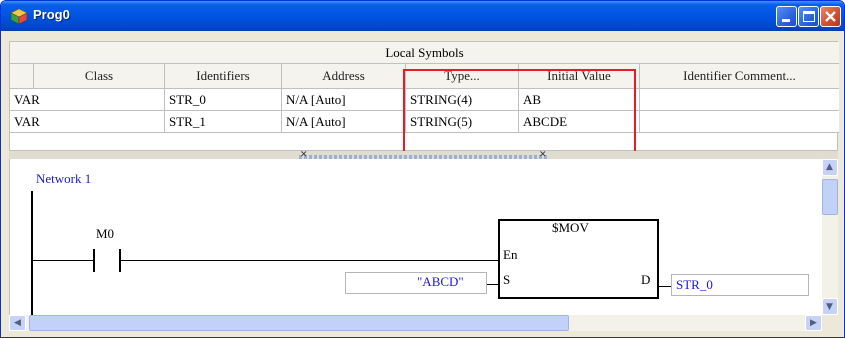 This screenshot has height=338, width=845. I want to click on prog-cube-icon, so click(19, 16).